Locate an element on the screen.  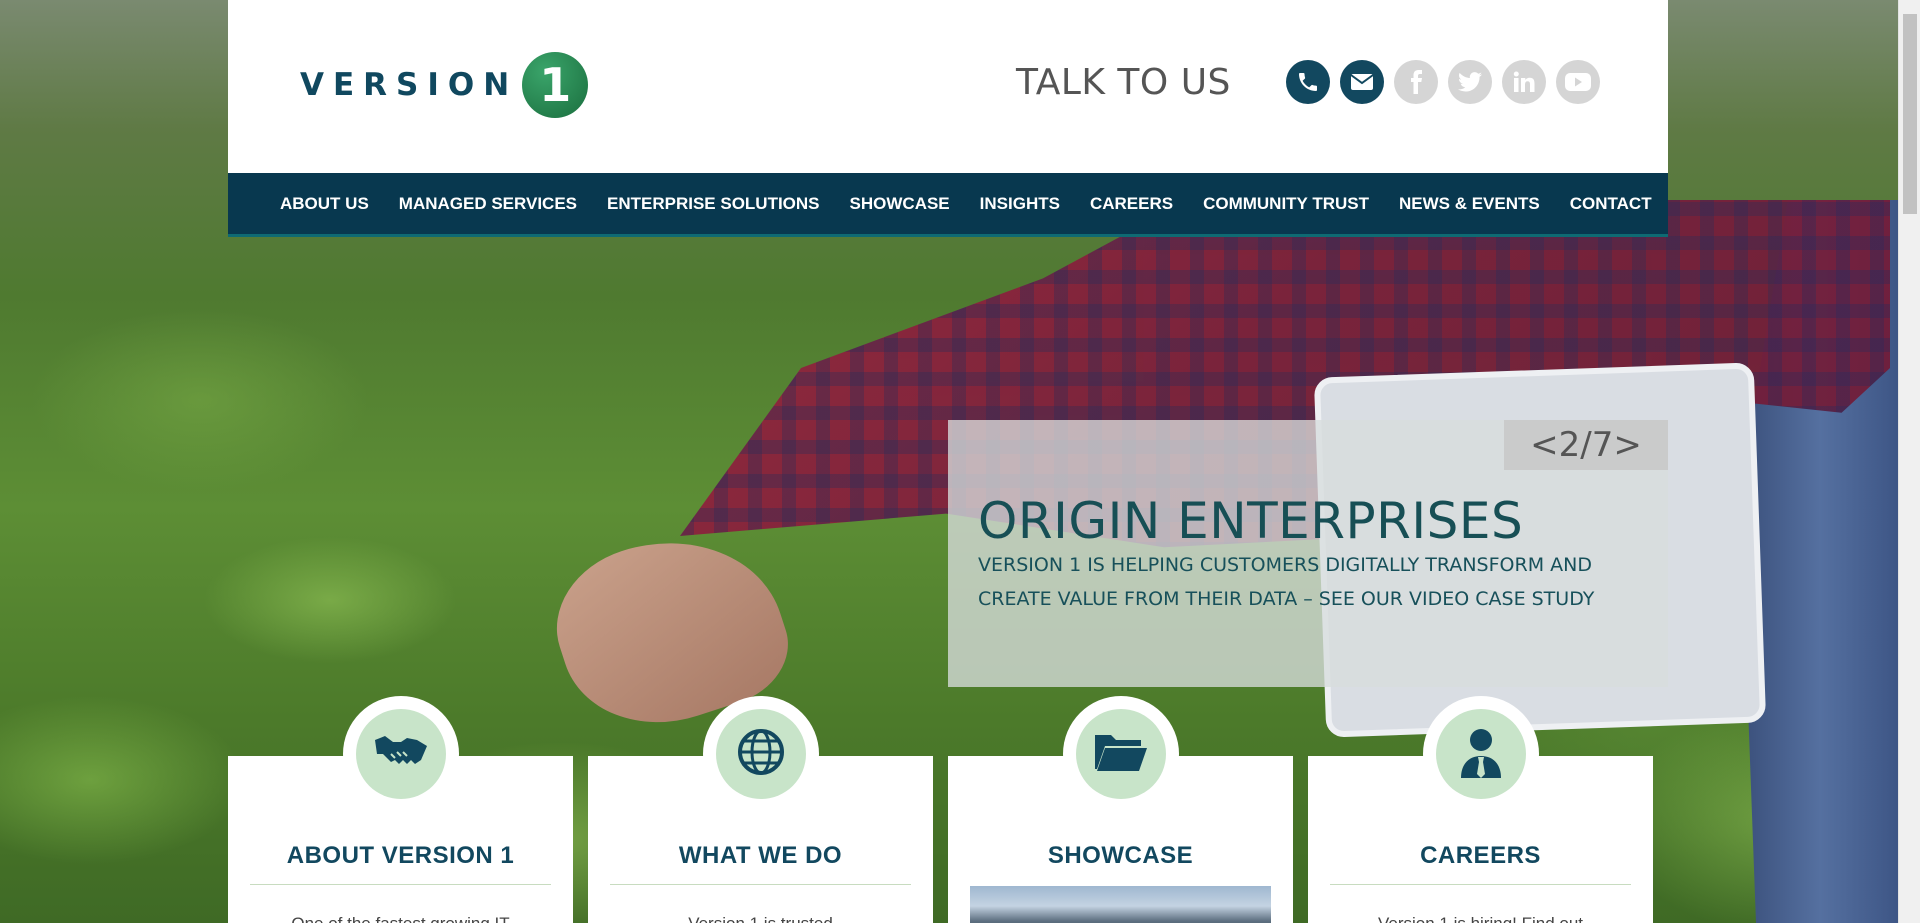
talk-to-us-label: TALK TO US is located at coordinates (1123, 82).